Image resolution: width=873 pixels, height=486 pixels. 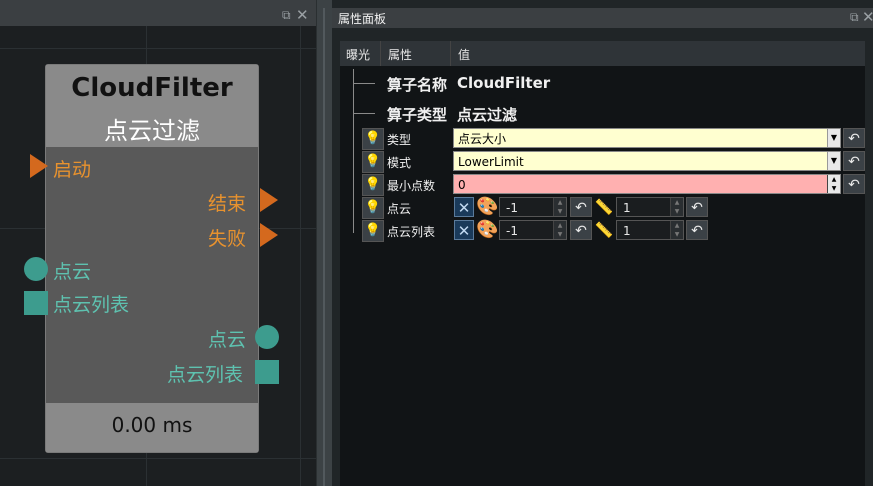 I want to click on cloud-list-left-value: -1, so click(x=512, y=231).